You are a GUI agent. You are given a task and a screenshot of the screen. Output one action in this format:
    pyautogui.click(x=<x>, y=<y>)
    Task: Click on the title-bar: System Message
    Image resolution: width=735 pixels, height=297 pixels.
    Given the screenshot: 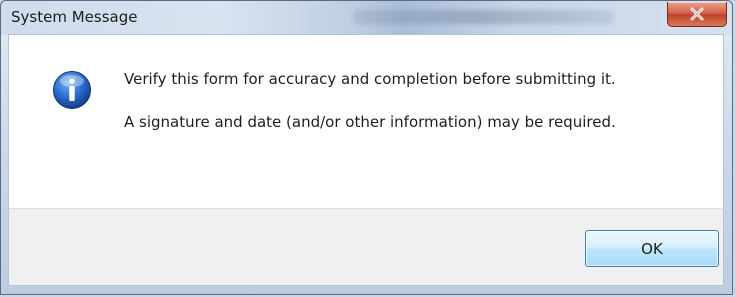 What is the action you would take?
    pyautogui.click(x=366, y=18)
    